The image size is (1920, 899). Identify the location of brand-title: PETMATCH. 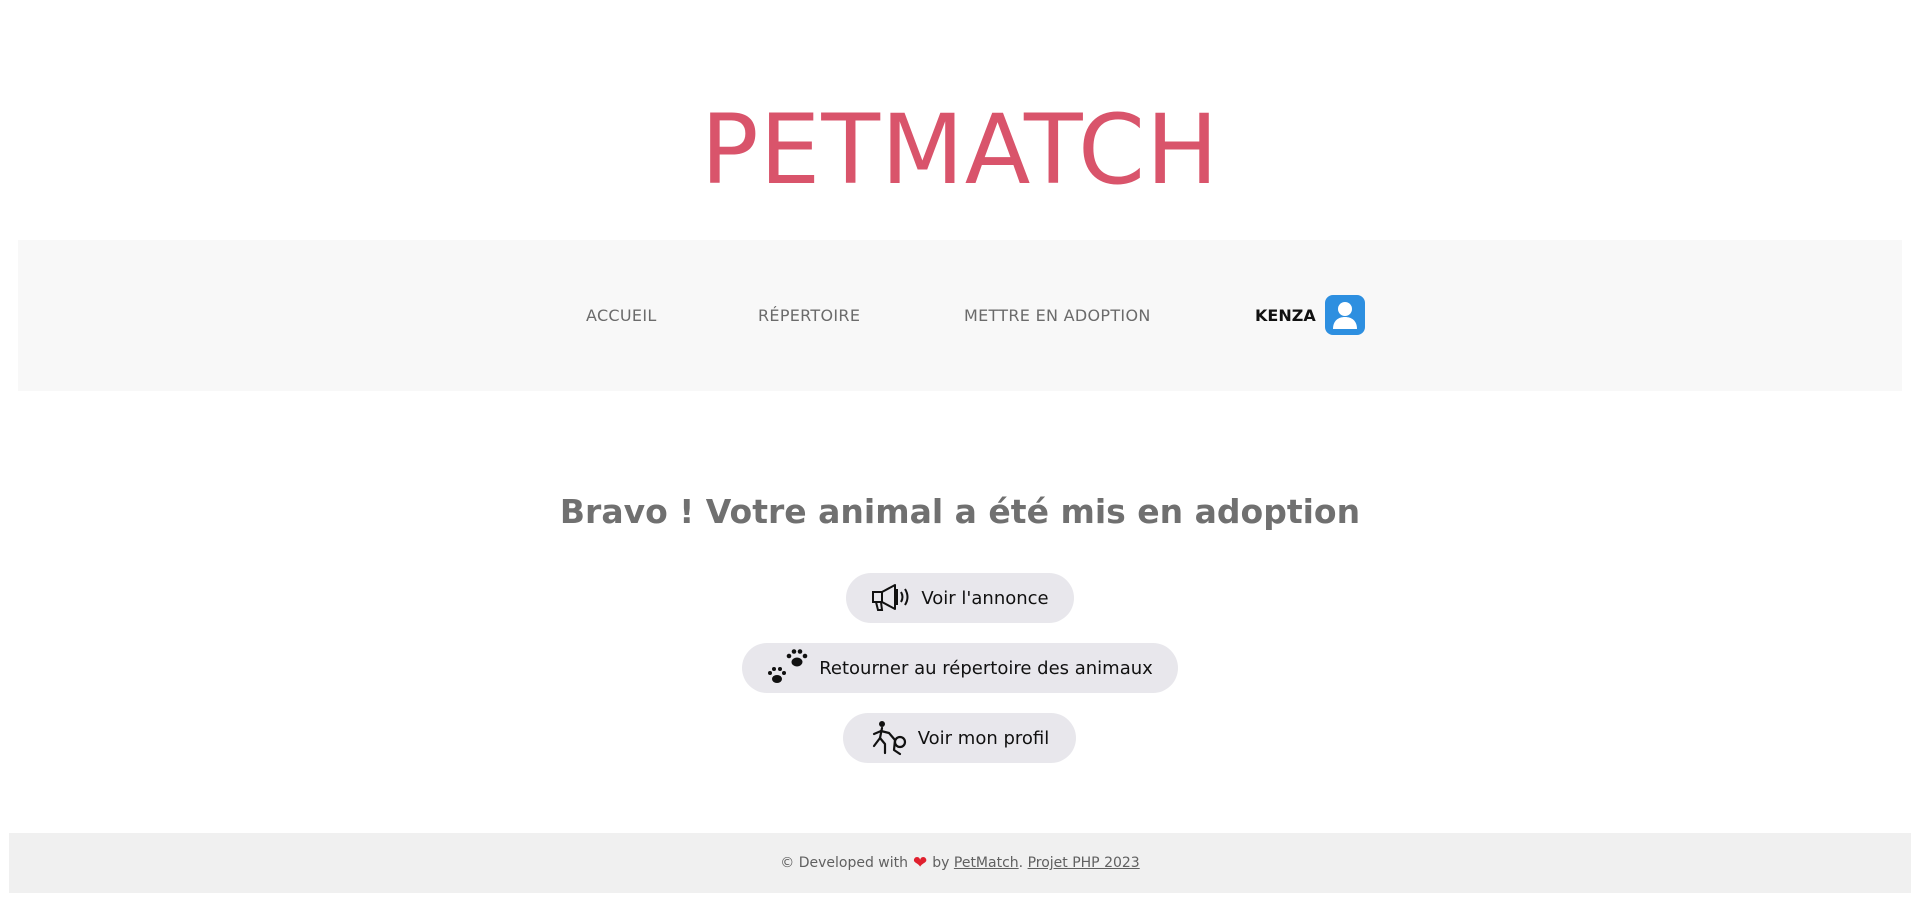
(960, 150).